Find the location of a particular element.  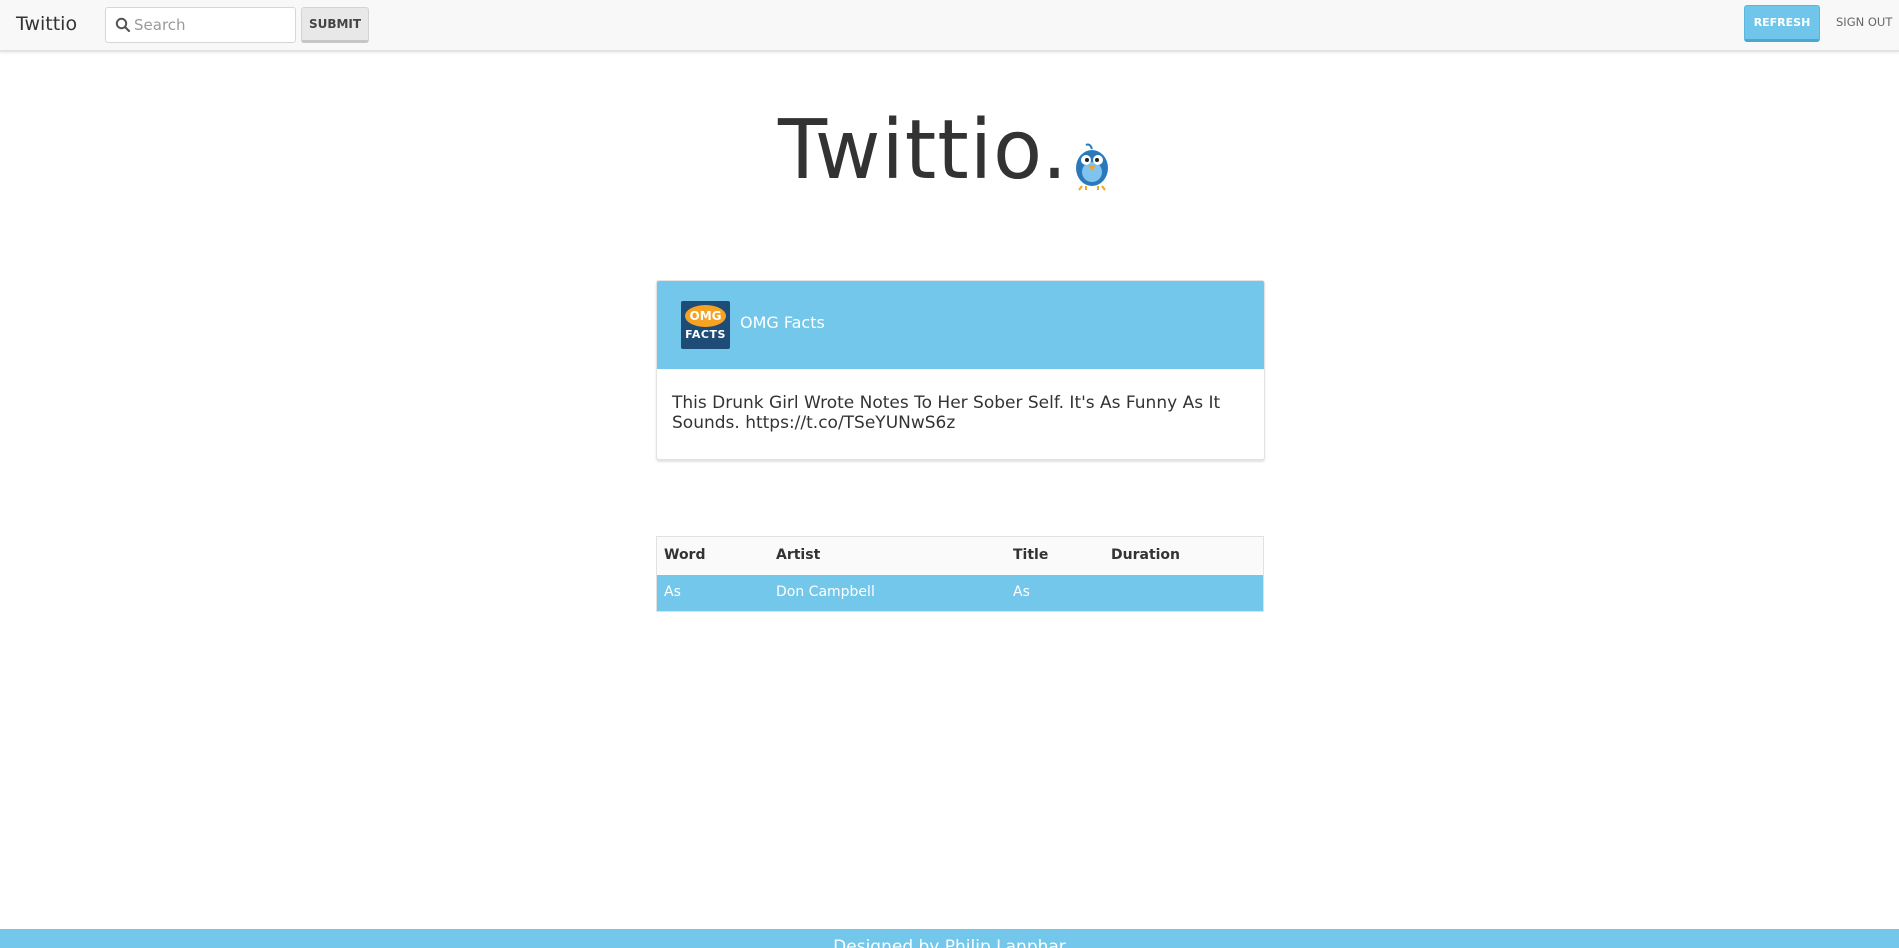

cell-word: As is located at coordinates (672, 592).